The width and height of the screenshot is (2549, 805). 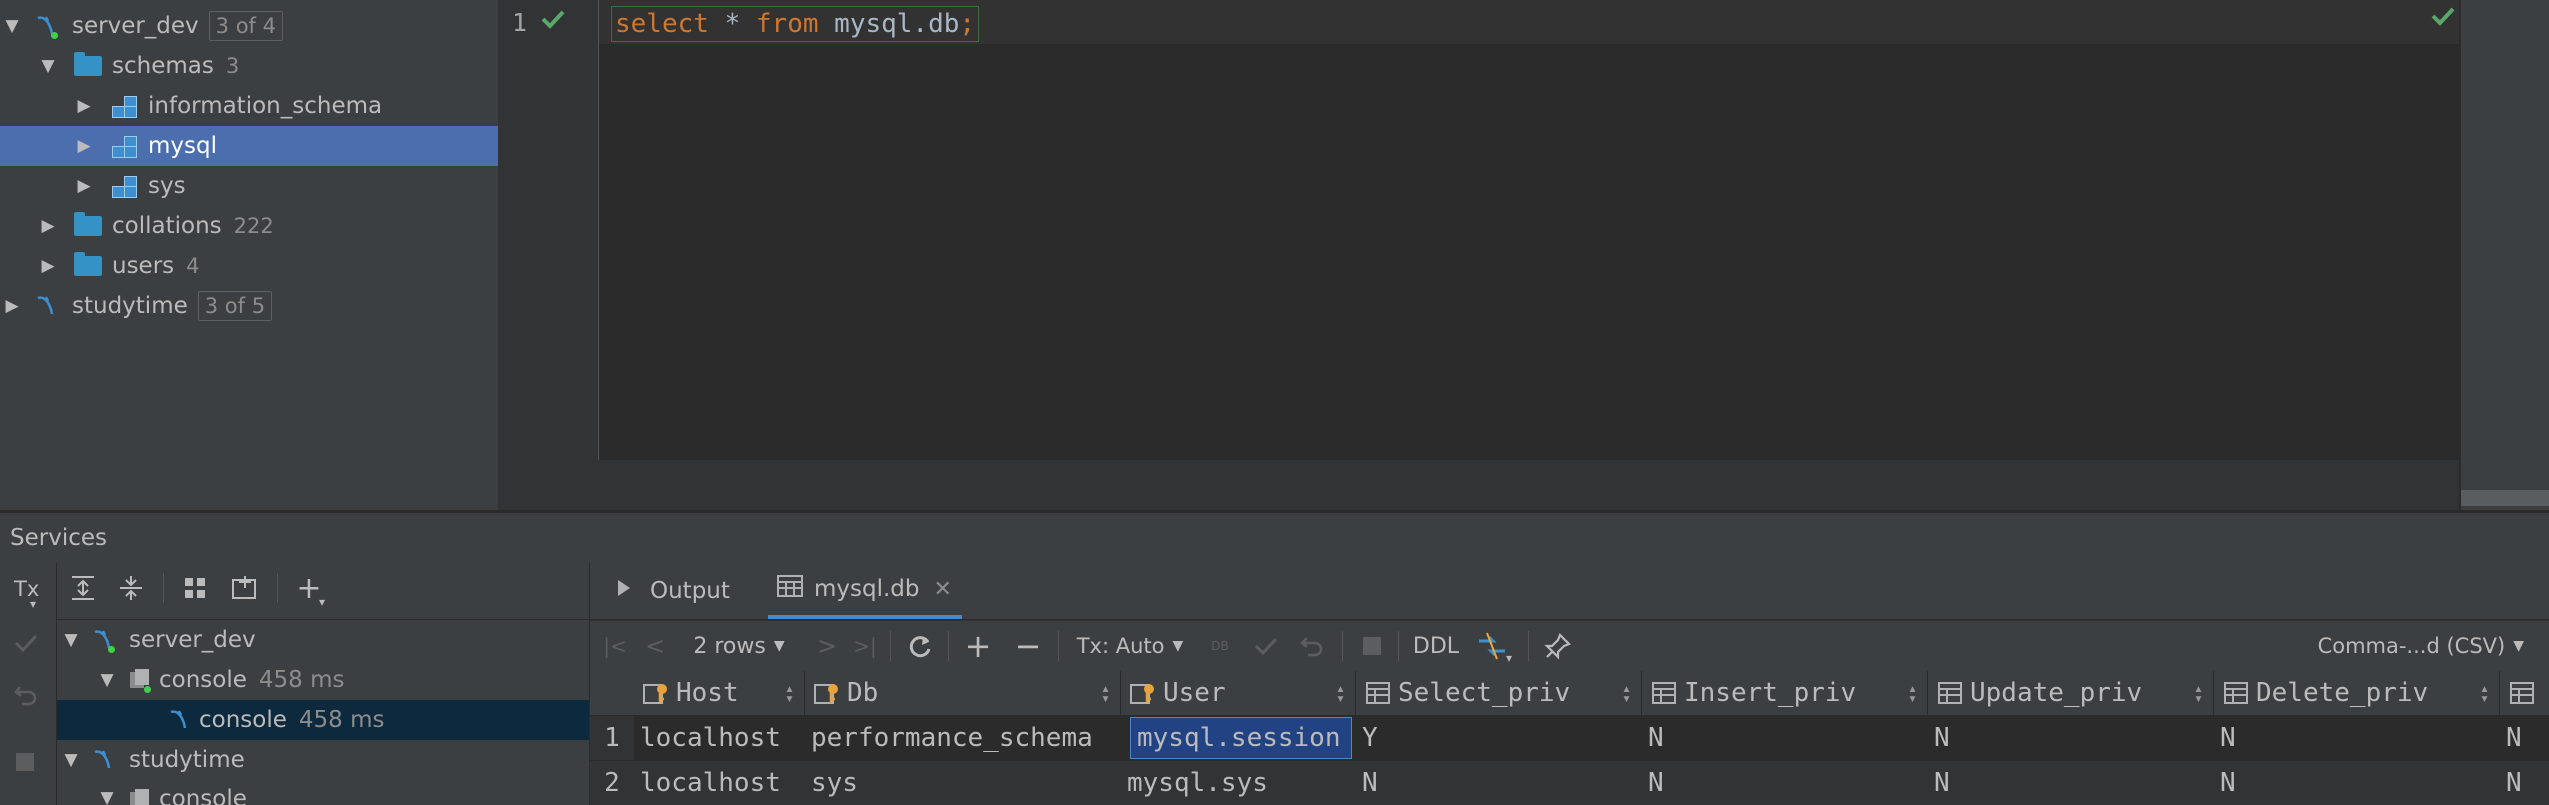 What do you see at coordinates (967, 24) in the screenshot?
I see `sql-semicolon: ;` at bounding box center [967, 24].